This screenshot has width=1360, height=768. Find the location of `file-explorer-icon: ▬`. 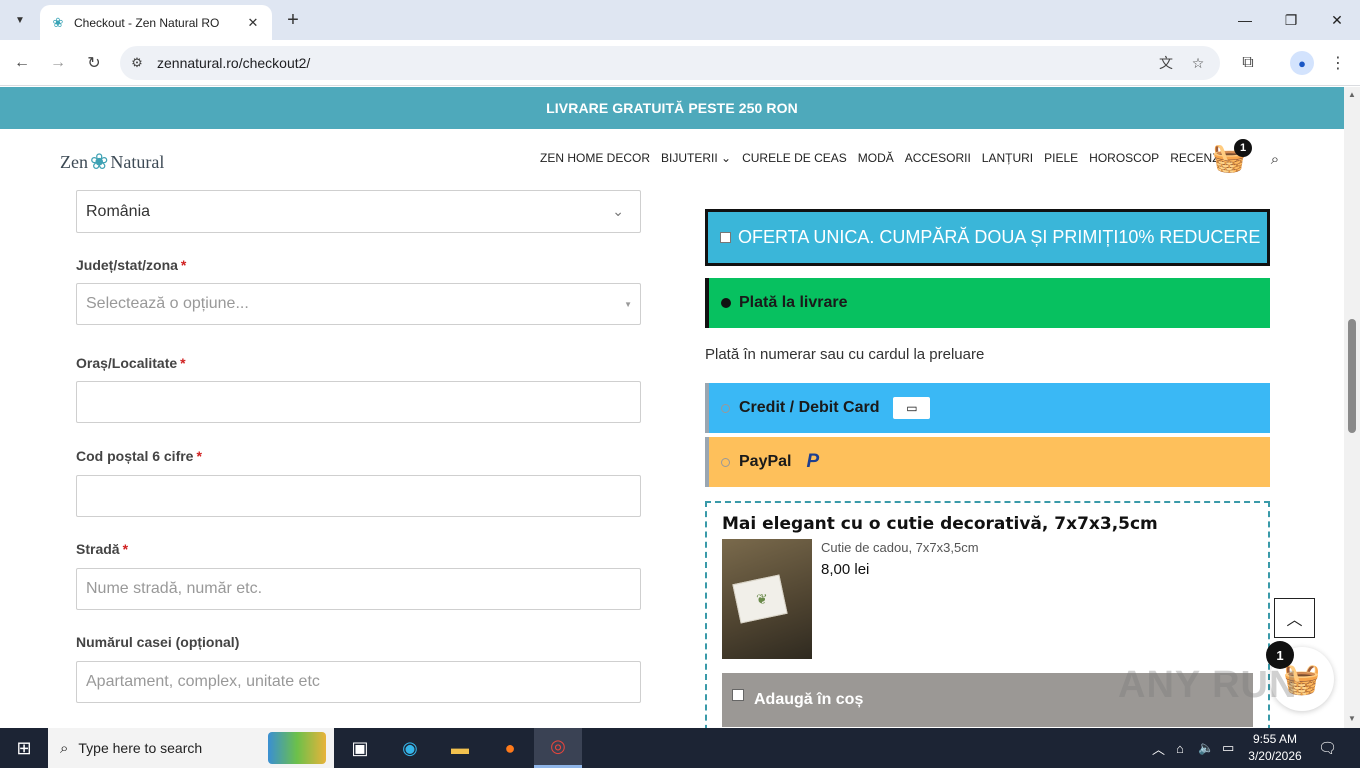

file-explorer-icon: ▬ is located at coordinates (460, 748).